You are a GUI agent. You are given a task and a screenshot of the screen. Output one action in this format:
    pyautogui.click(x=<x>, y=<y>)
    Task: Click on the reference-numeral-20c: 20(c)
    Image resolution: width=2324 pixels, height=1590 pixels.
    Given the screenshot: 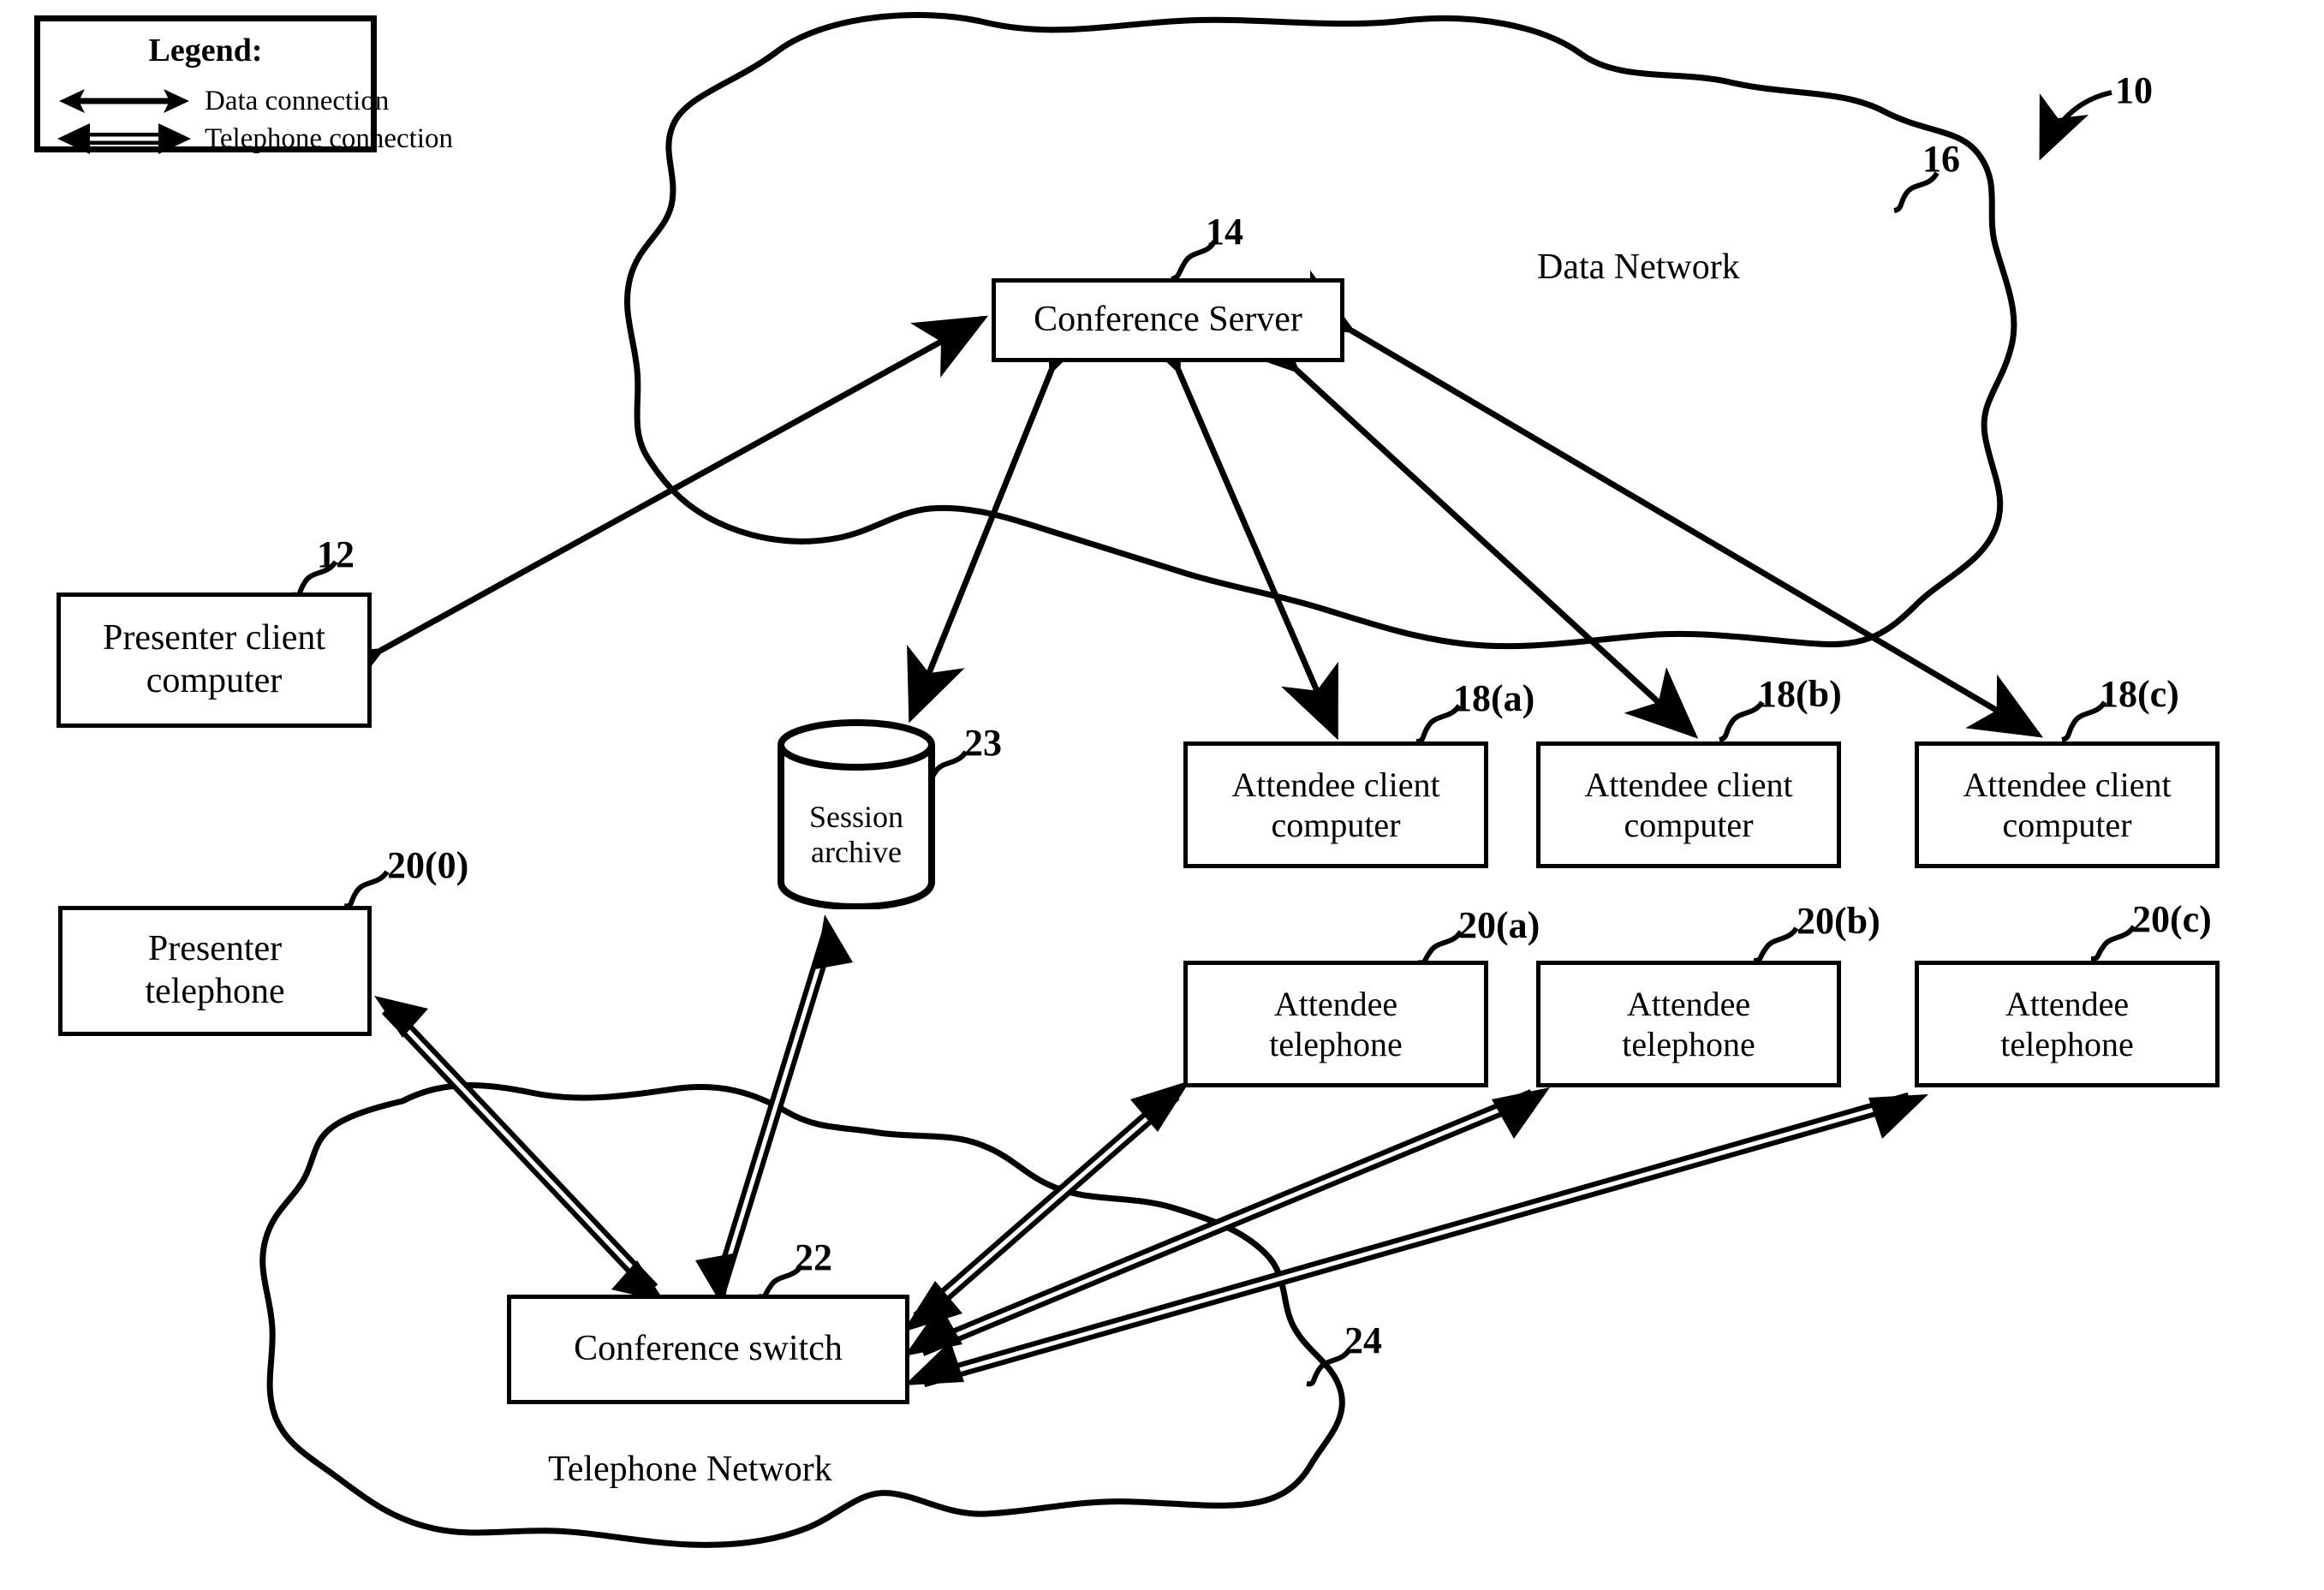 What is the action you would take?
    pyautogui.click(x=2172, y=919)
    